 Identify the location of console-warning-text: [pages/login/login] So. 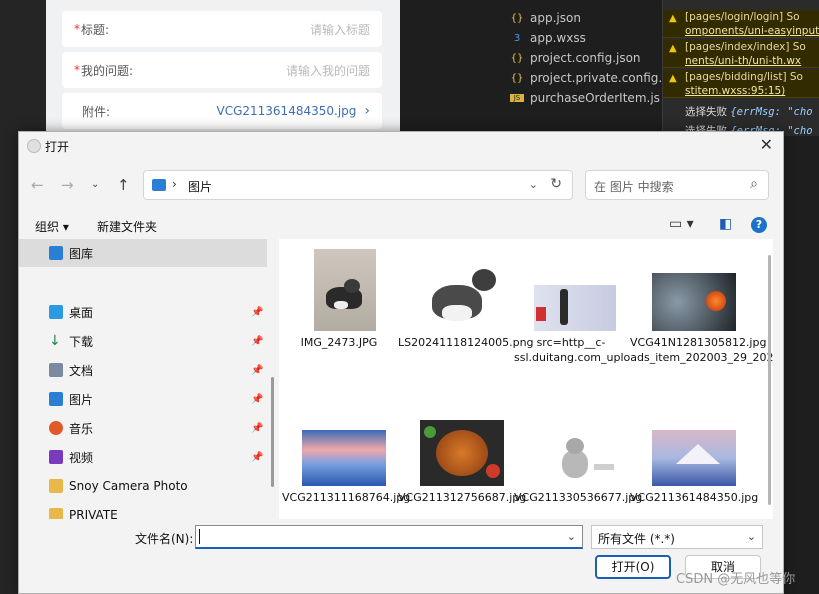
(742, 17).